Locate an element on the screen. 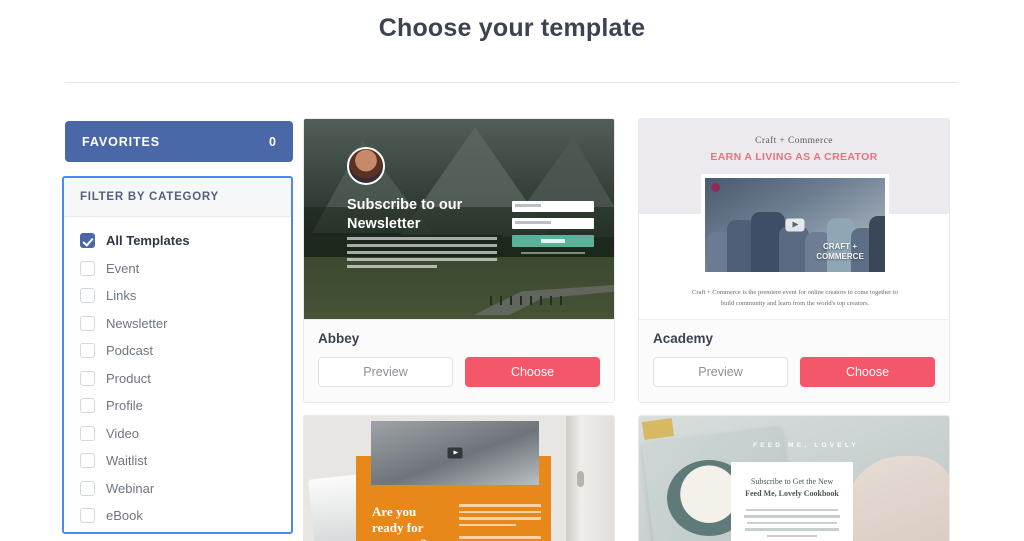 This screenshot has height=541, width=1024. thumbnail-headline: EARN A LIVING AS A CREATOR is located at coordinates (794, 157).